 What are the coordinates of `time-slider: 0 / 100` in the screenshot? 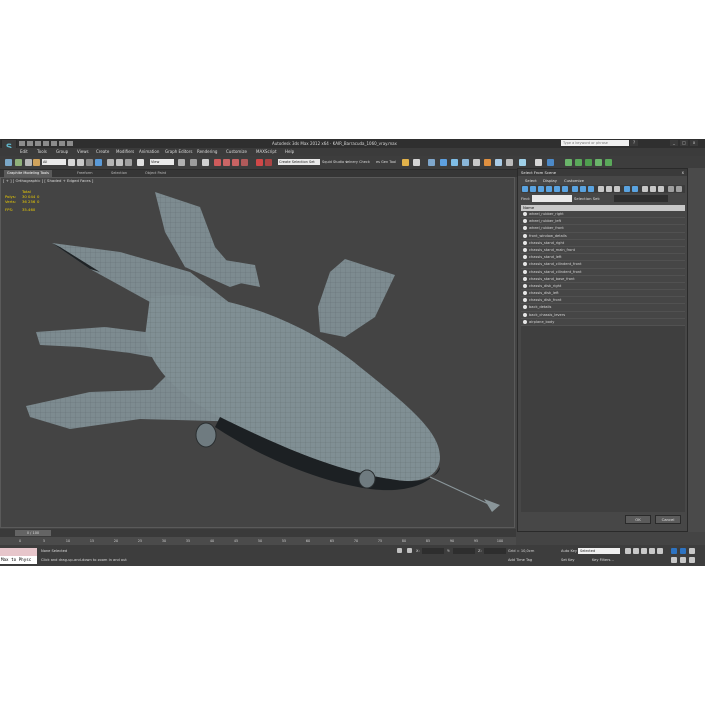 It's located at (258, 533).